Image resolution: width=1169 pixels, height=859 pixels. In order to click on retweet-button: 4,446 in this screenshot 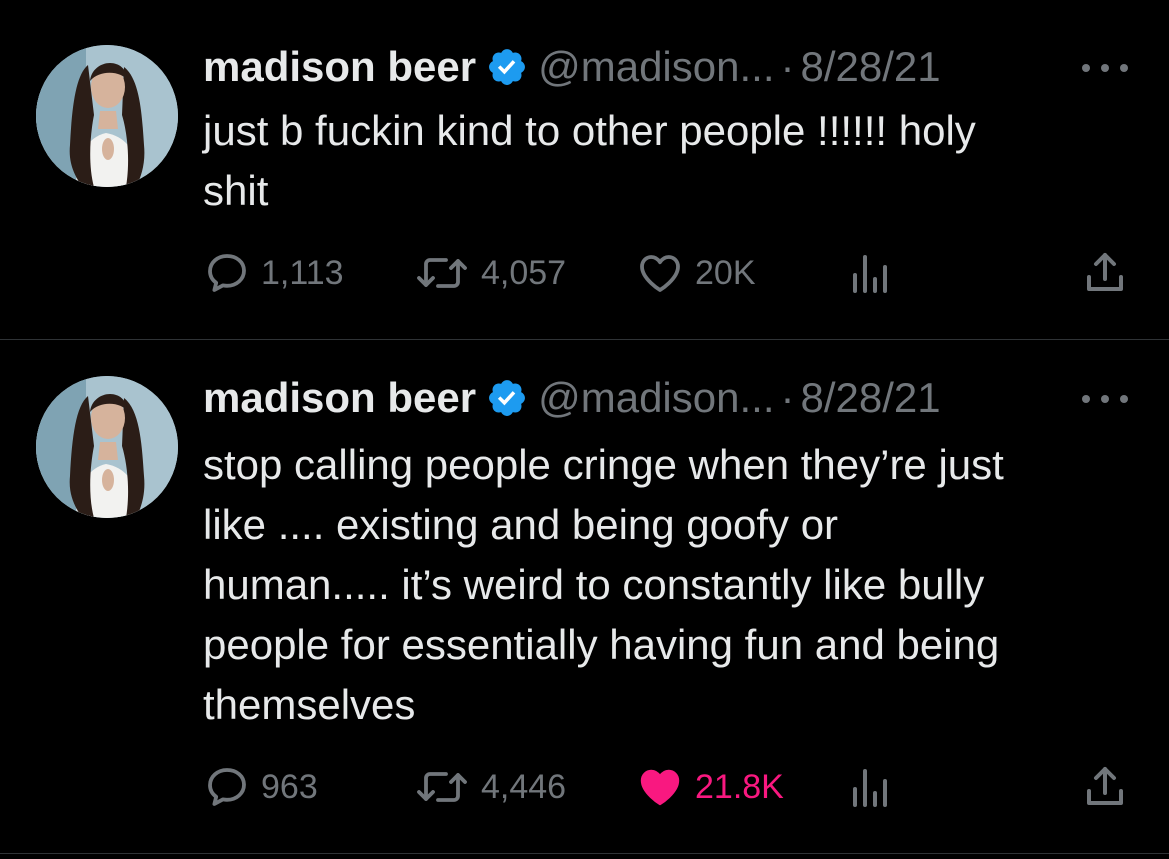, I will do `click(489, 787)`.